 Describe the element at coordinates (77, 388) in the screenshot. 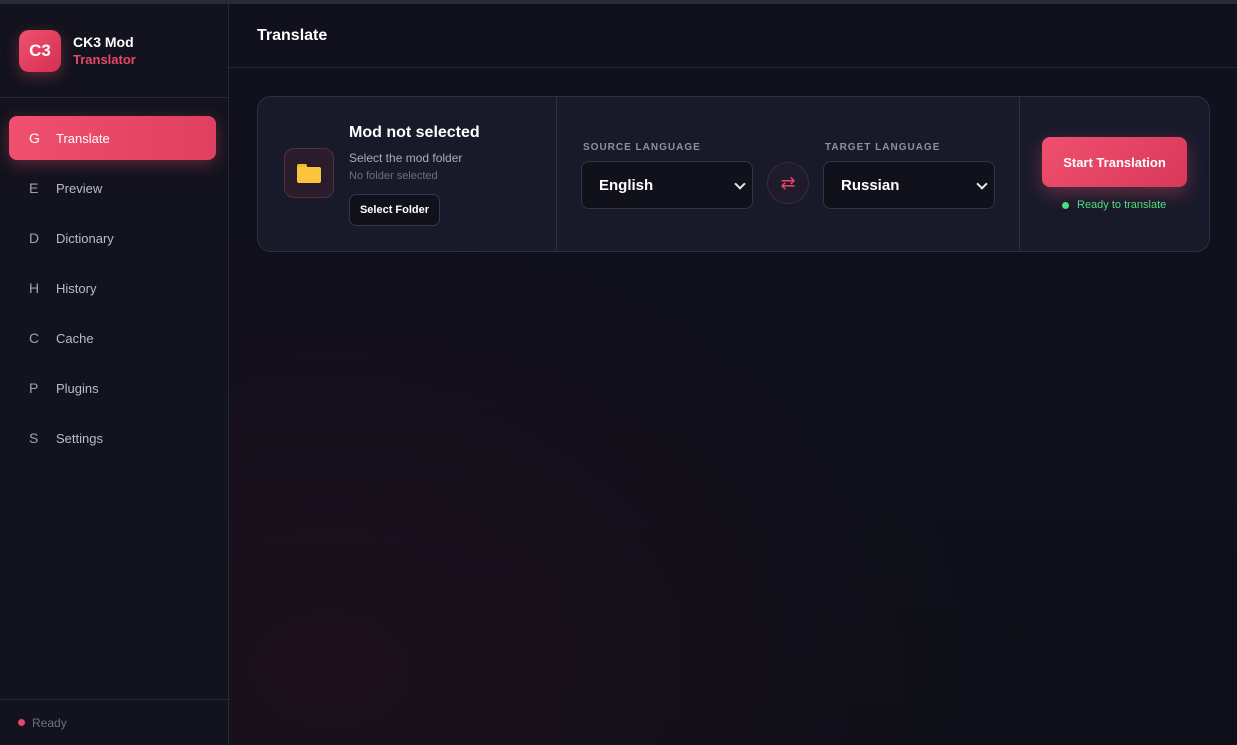

I see `sidebar-item-label: Plugins` at that location.